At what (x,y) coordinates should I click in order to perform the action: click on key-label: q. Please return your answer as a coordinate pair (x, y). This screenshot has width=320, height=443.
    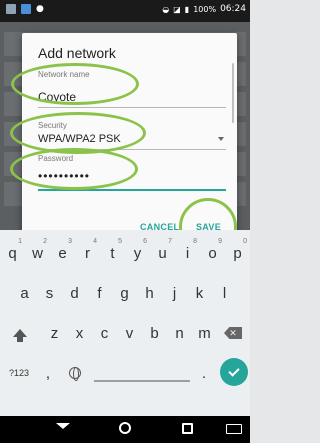
    Looking at the image, I should click on (12, 253).